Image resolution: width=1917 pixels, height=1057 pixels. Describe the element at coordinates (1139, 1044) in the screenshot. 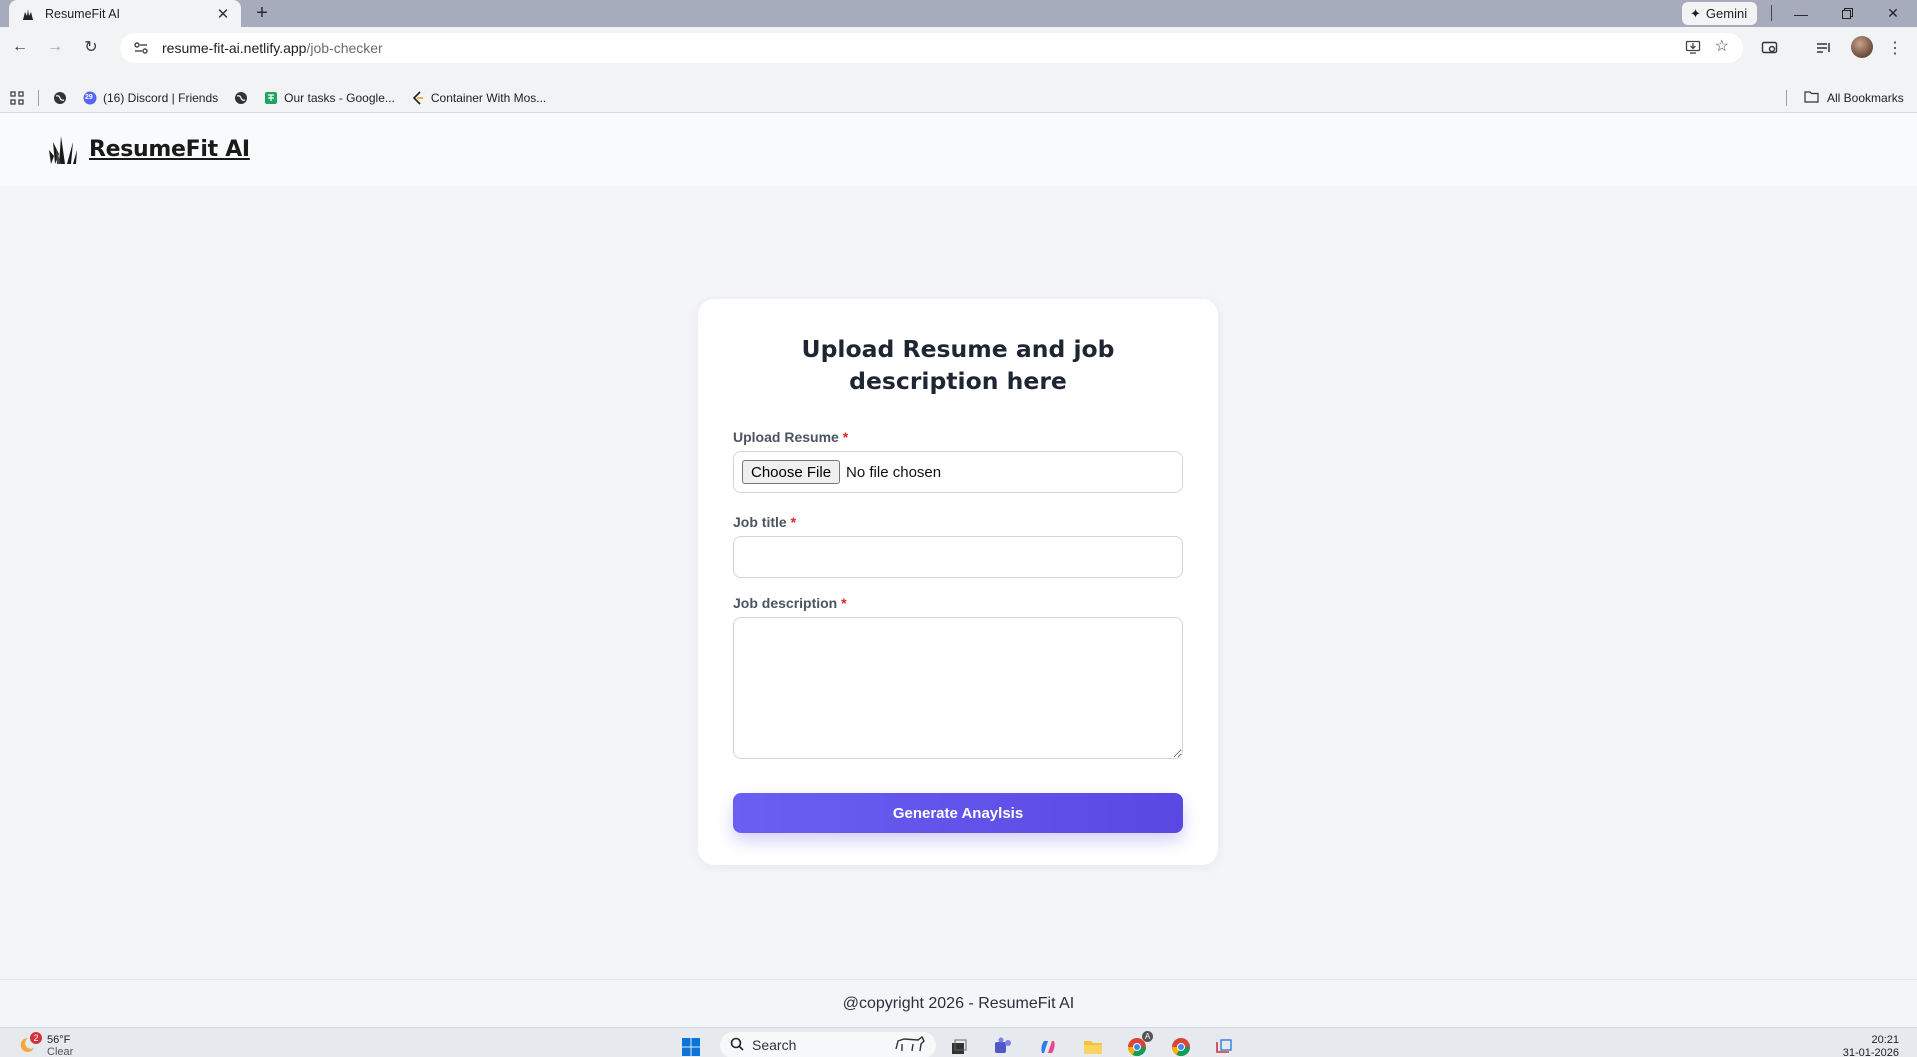

I see `chrome-profile-icon: A` at that location.